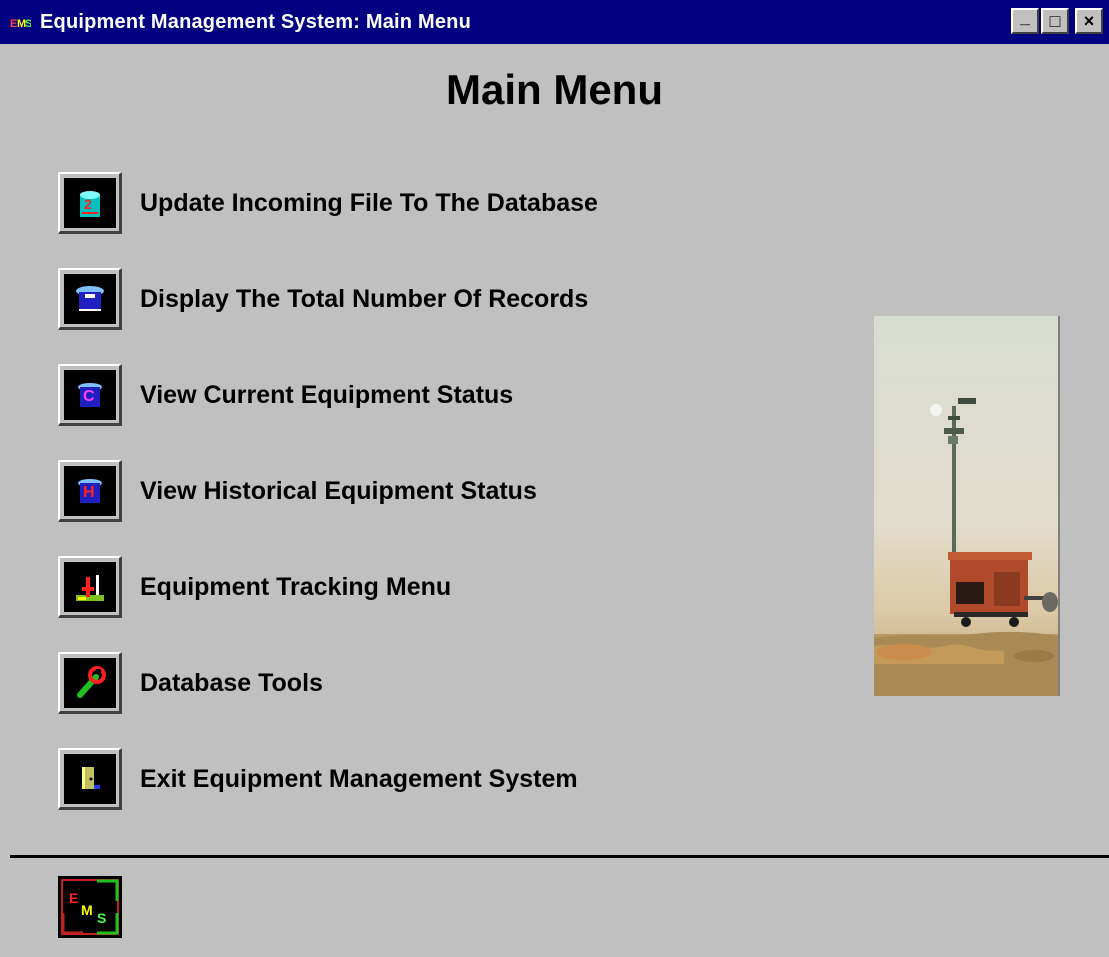 The height and width of the screenshot is (957, 1109). I want to click on maximize-icon: □, so click(1055, 20).